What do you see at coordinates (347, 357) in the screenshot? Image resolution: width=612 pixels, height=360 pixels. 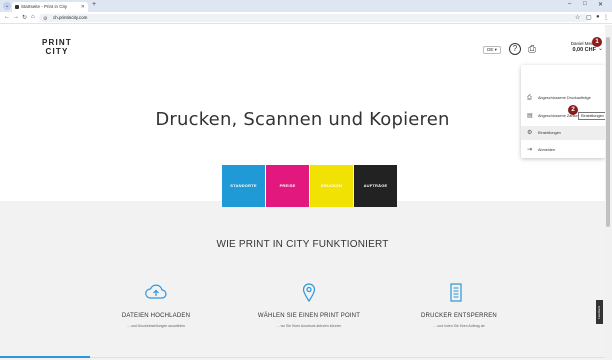 I see `bottom-divider` at bounding box center [347, 357].